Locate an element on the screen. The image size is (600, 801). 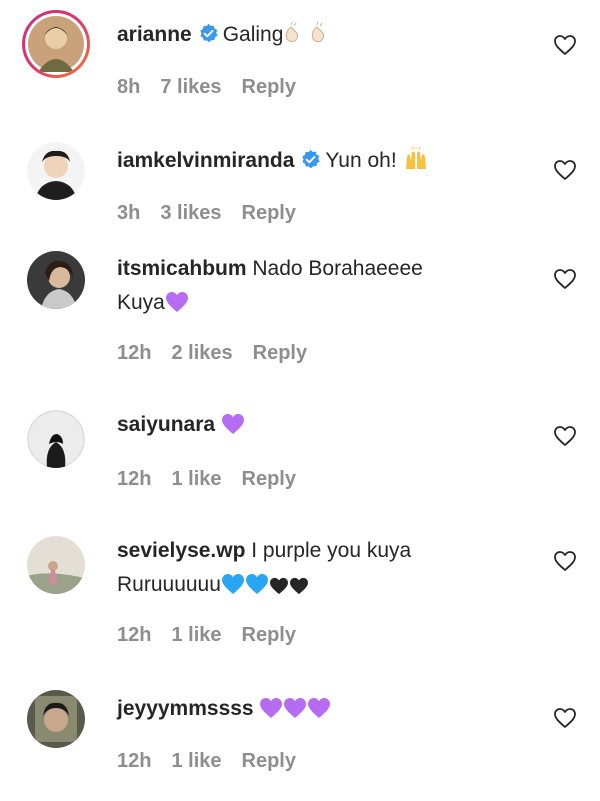
comment-body-line2: Ruruuuuuu is located at coordinates (169, 584).